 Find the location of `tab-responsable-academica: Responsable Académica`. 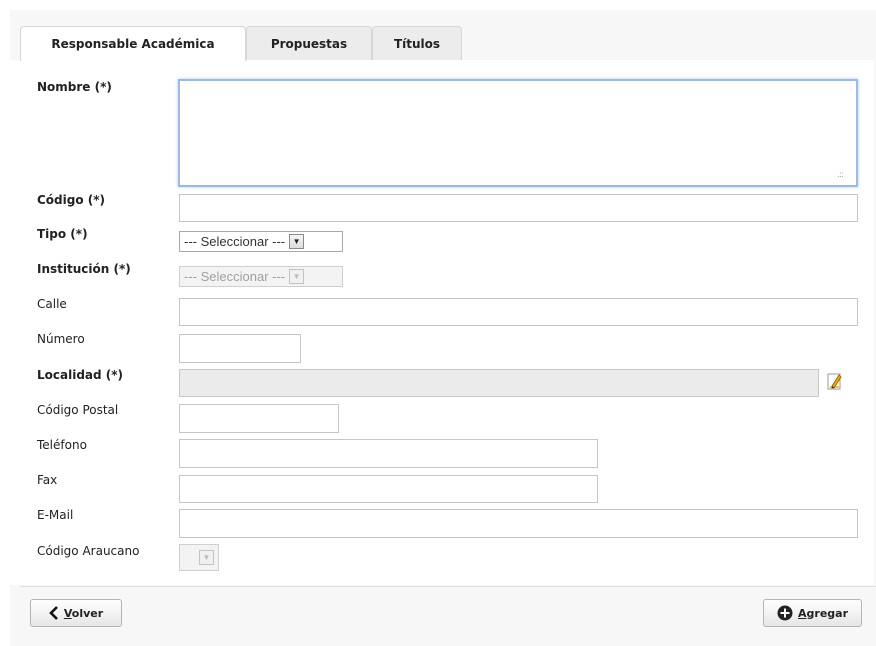

tab-responsable-academica: Responsable Académica is located at coordinates (133, 43).